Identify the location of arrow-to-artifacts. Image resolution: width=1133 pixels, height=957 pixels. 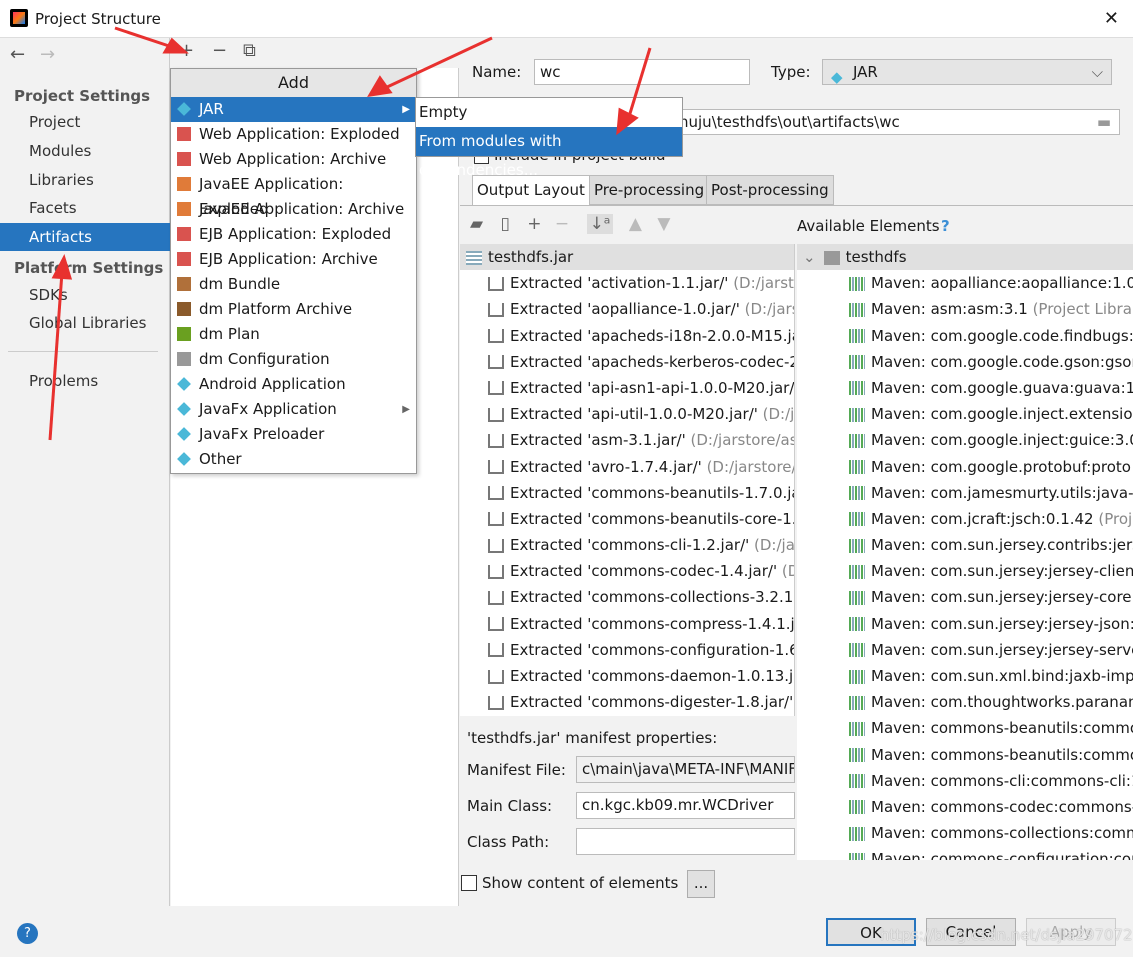
(56, 356).